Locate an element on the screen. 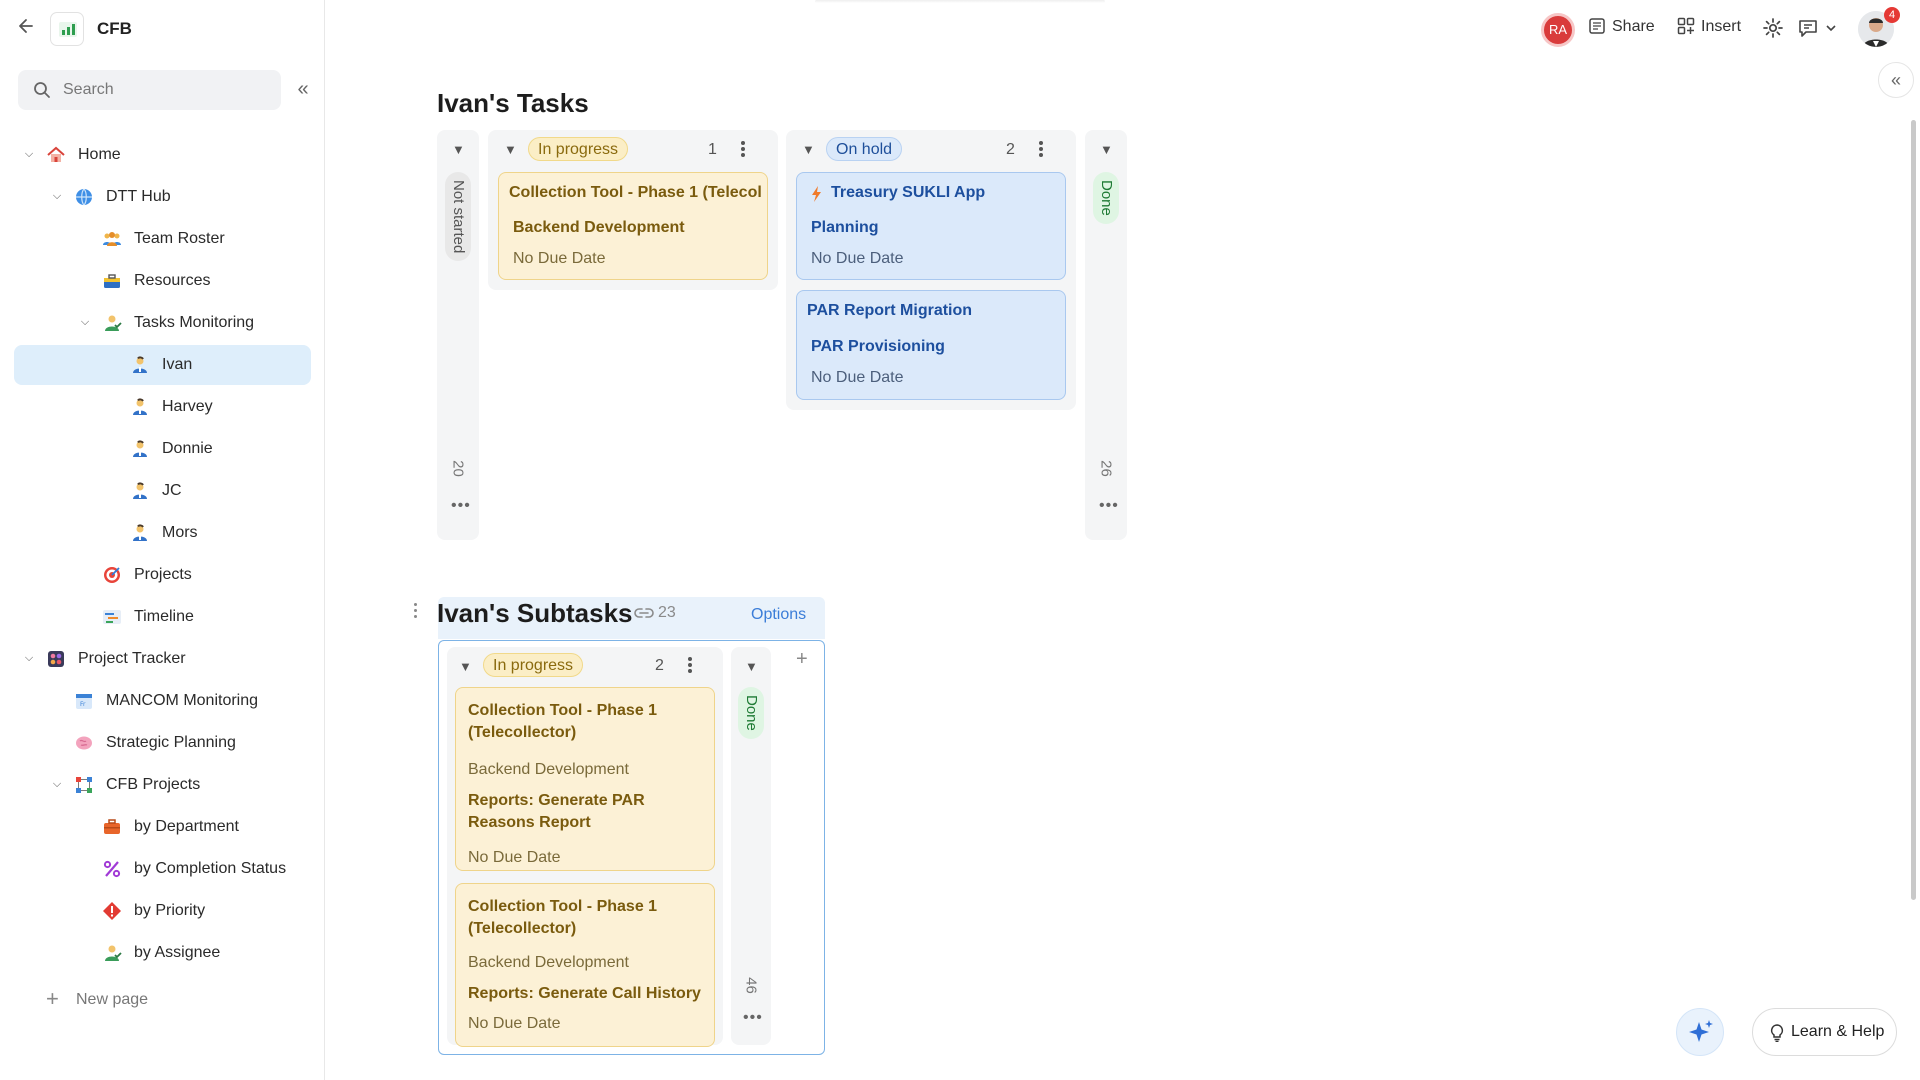 The width and height of the screenshot is (1920, 1080). sidebar-item-label: MANCOM Monitoring is located at coordinates (182, 700).